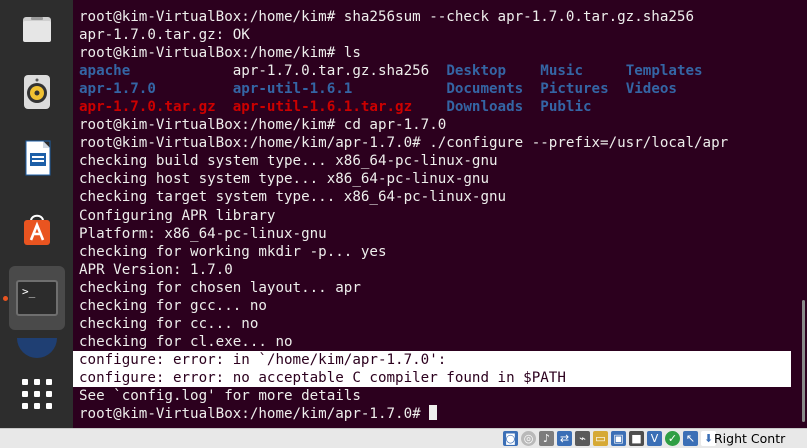  I want to click on shopping-bag-icon, so click(37, 229).